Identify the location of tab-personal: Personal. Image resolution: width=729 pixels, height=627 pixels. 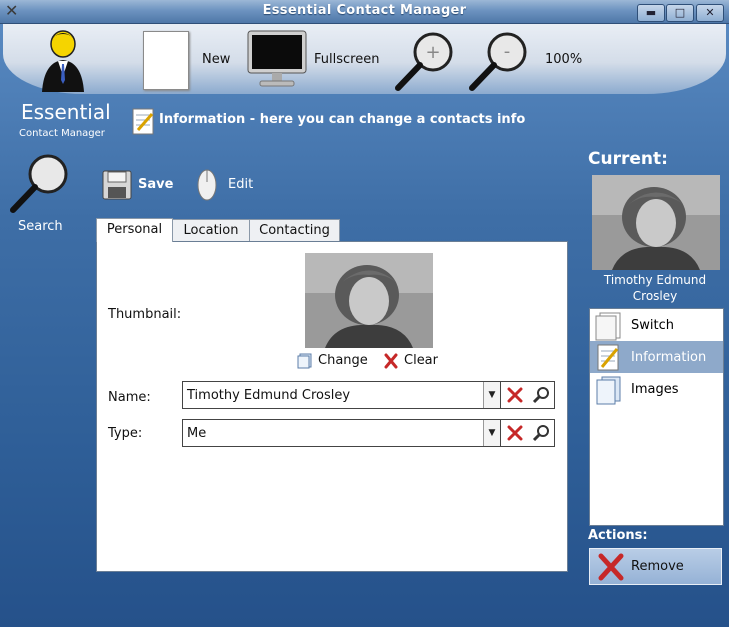
(134, 230).